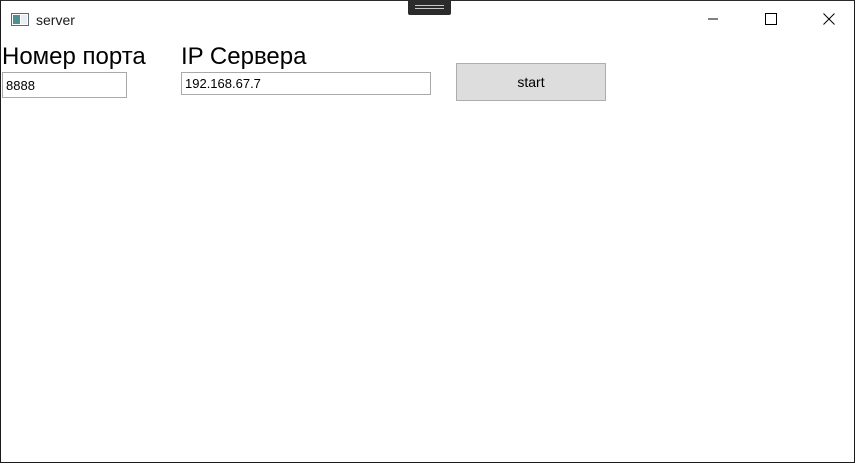 This screenshot has height=464, width=856. What do you see at coordinates (429, 8) in the screenshot?
I see `drag-handle-icon` at bounding box center [429, 8].